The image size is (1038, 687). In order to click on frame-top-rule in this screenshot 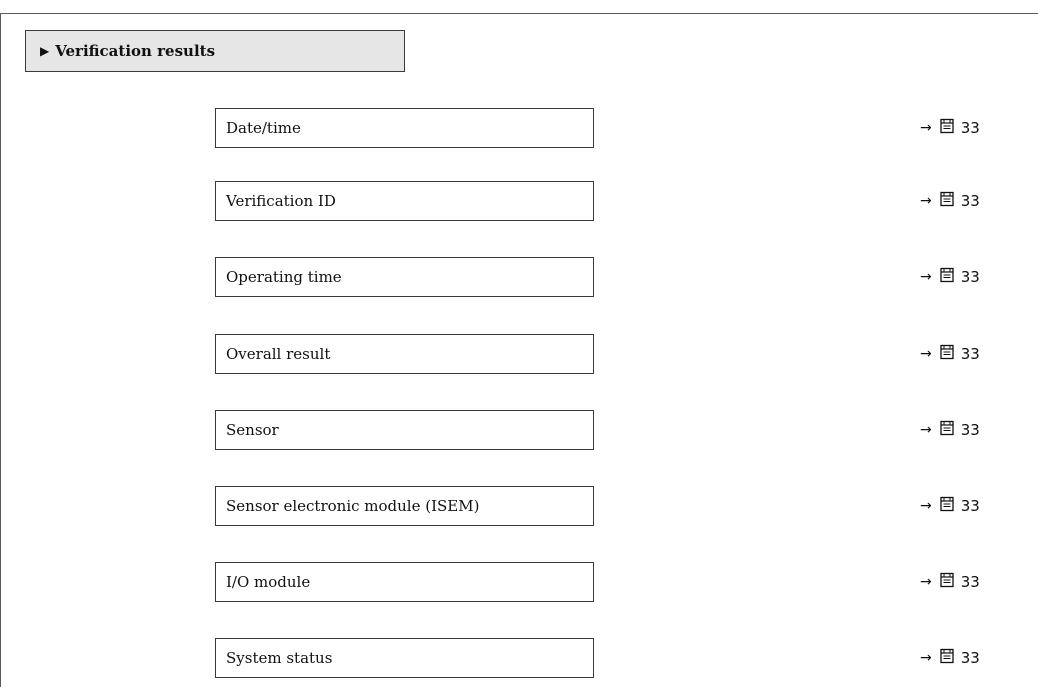, I will do `click(519, 13)`.